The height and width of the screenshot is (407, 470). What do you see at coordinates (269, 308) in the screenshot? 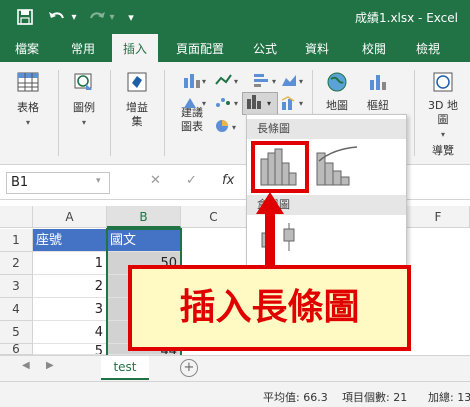
I see `annotation-callout: 插入長條圖` at bounding box center [269, 308].